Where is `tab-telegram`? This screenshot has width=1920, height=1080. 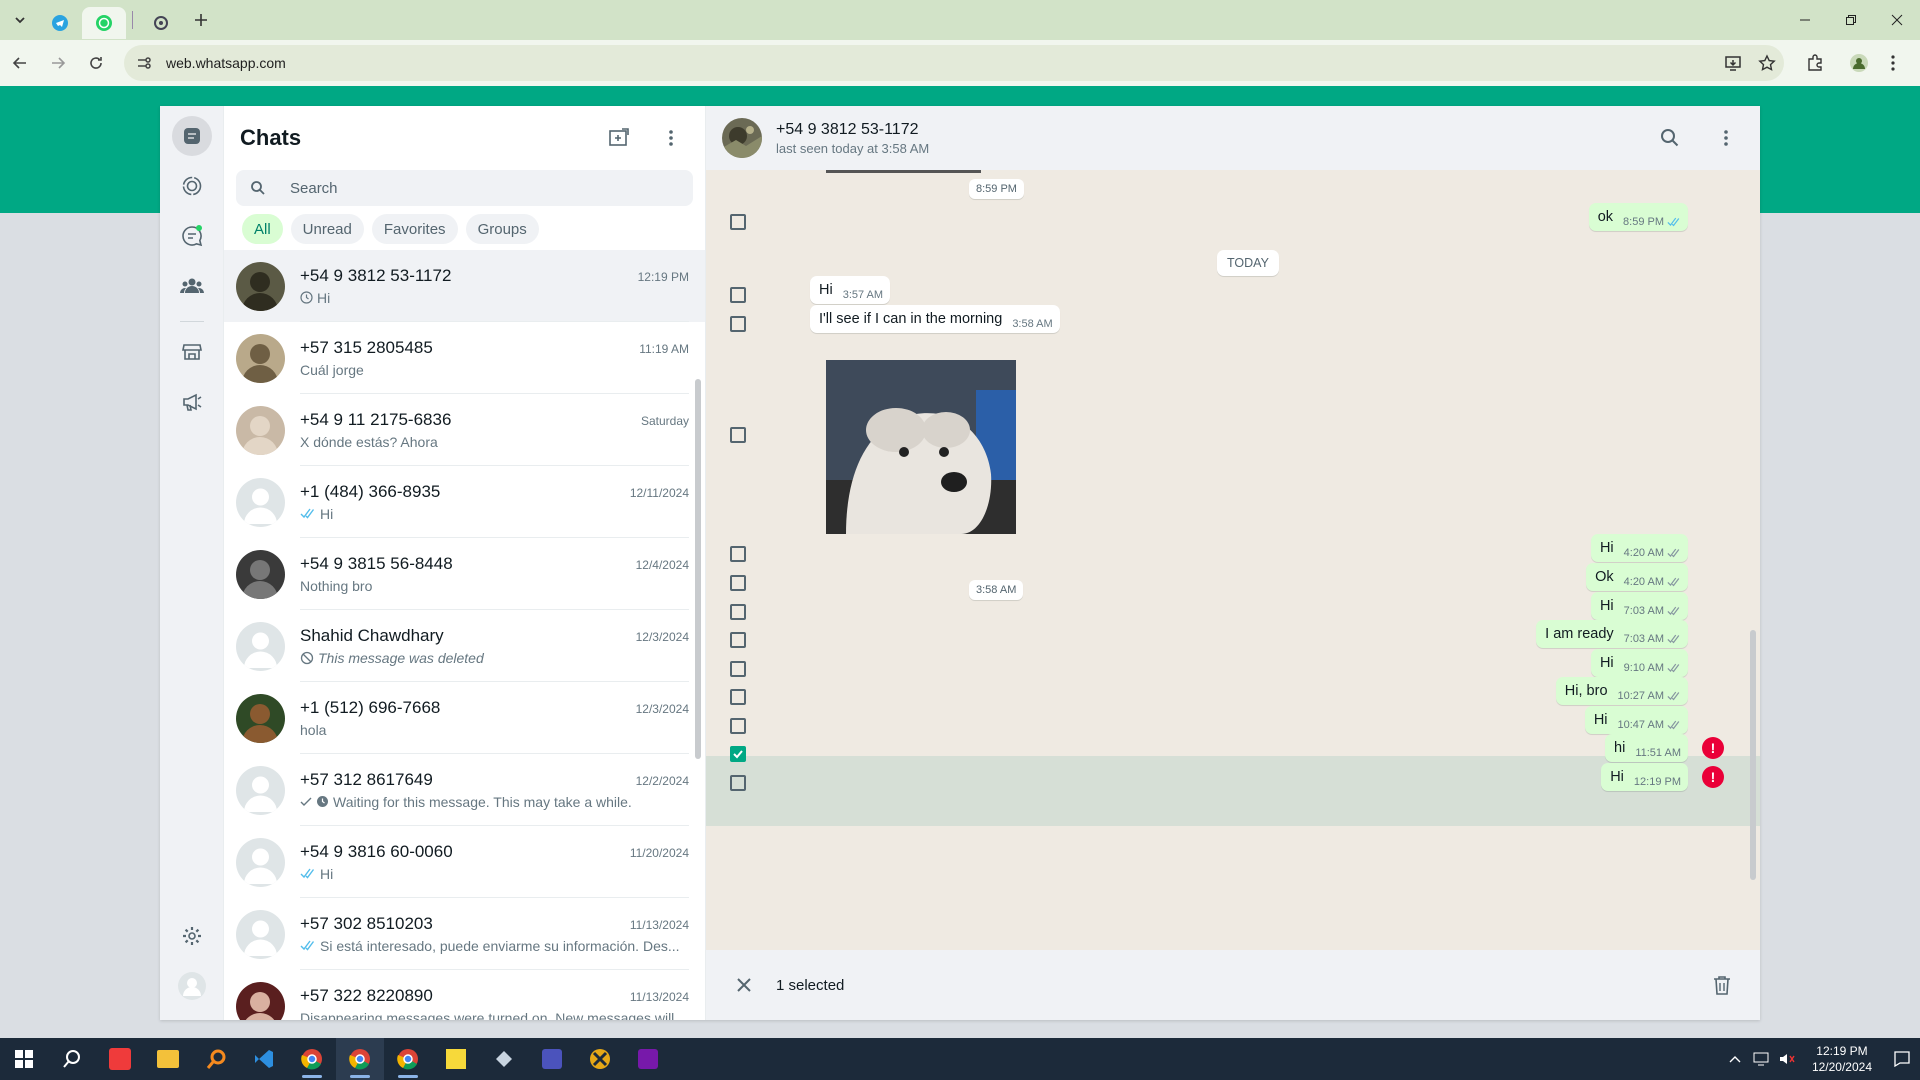
tab-telegram is located at coordinates (60, 23).